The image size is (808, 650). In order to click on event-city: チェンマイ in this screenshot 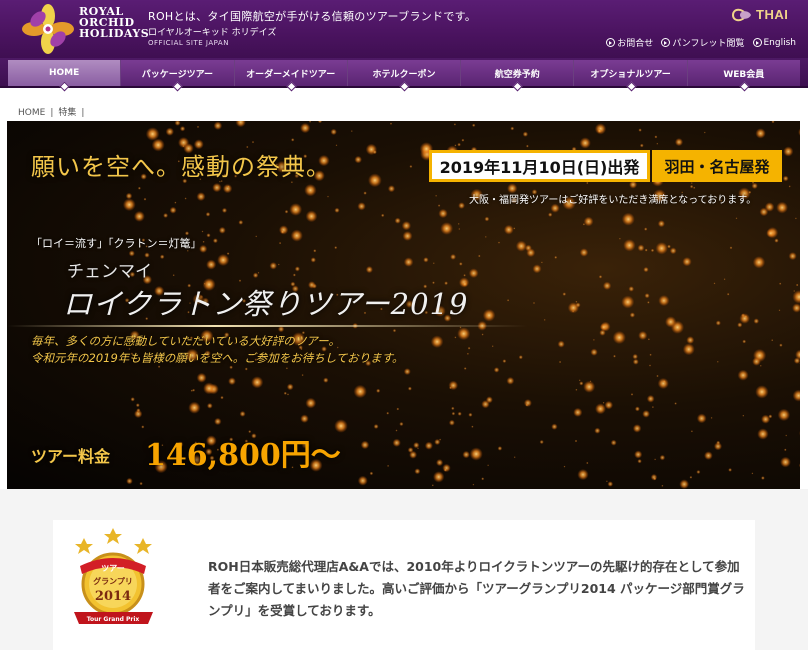, I will do `click(109, 272)`.